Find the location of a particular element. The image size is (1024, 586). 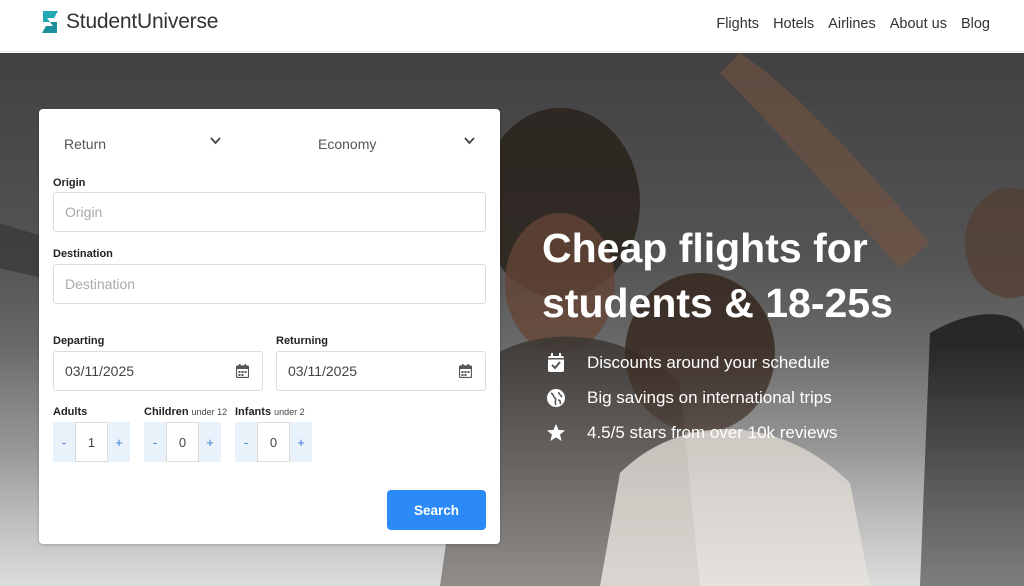

infants-increment-button: + is located at coordinates (301, 442).